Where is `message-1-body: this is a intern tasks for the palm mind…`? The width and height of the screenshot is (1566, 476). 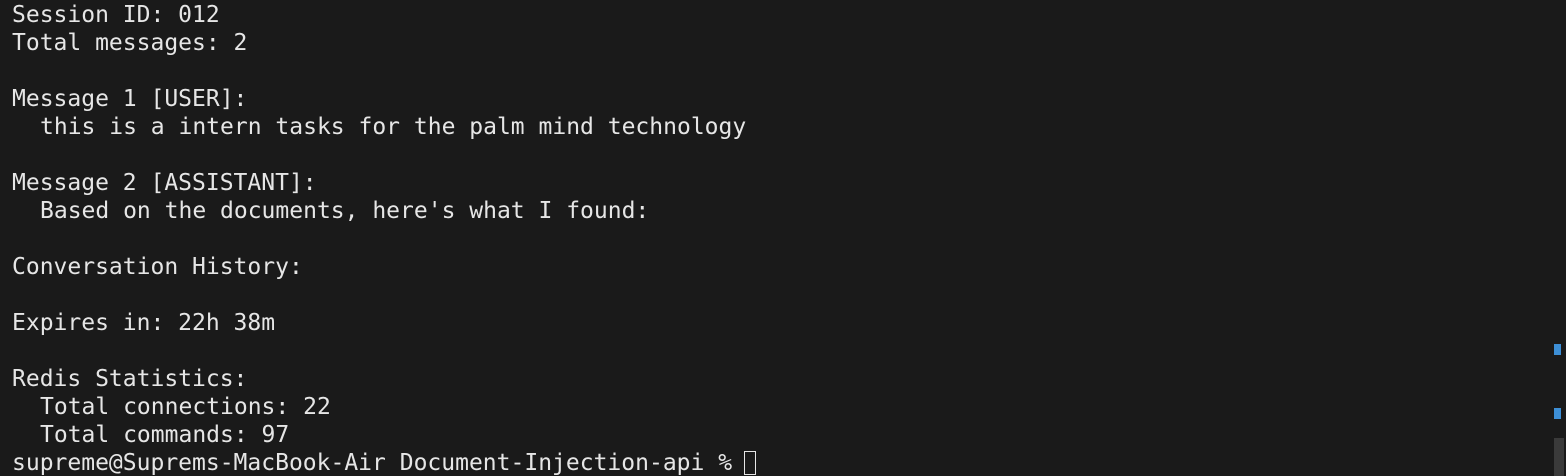 message-1-body: this is a intern tasks for the palm mind… is located at coordinates (393, 127).